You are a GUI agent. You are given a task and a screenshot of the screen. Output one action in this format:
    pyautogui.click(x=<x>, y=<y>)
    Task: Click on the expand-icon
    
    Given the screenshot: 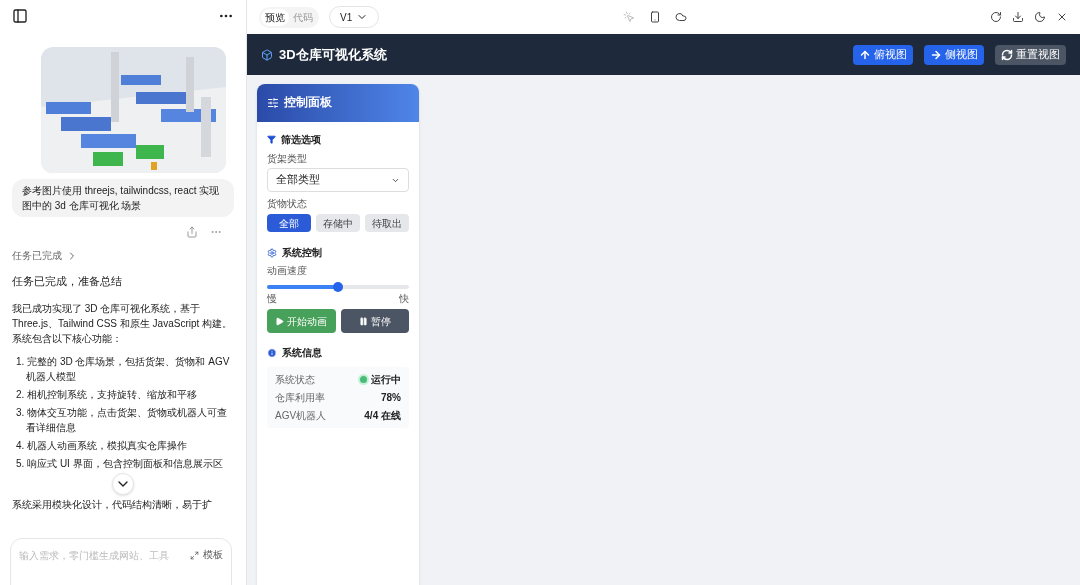 What is the action you would take?
    pyautogui.click(x=194, y=555)
    